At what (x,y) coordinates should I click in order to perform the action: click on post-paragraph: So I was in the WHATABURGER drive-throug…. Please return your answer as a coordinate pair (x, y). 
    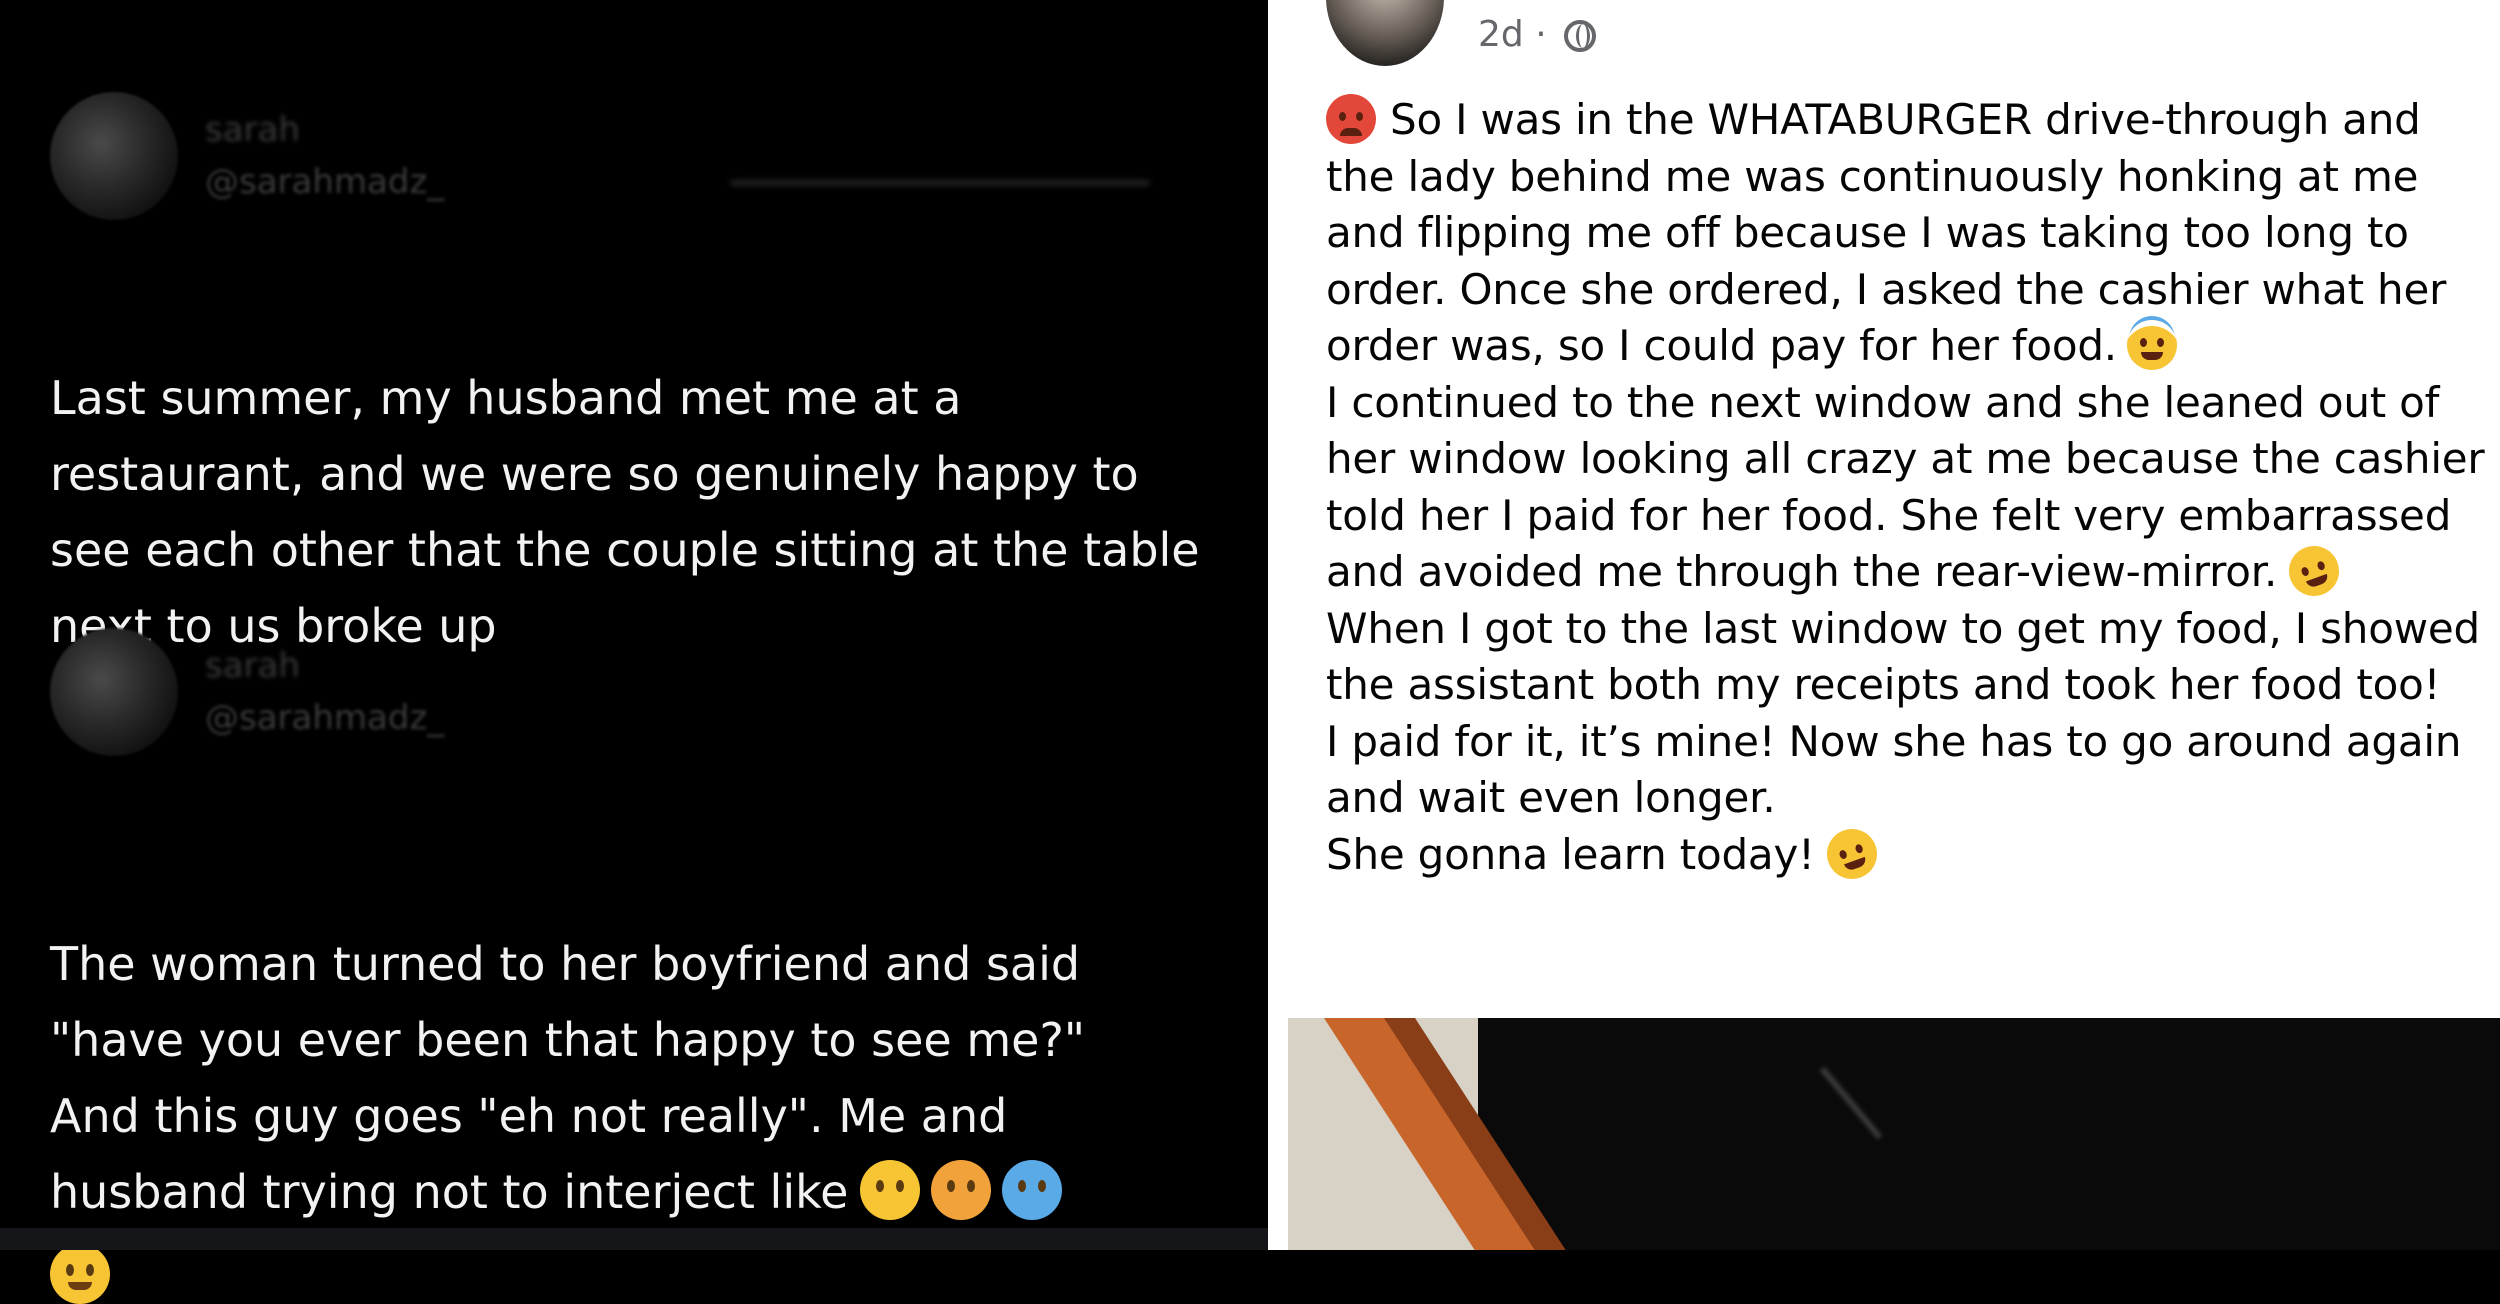
    Looking at the image, I should click on (1886, 232).